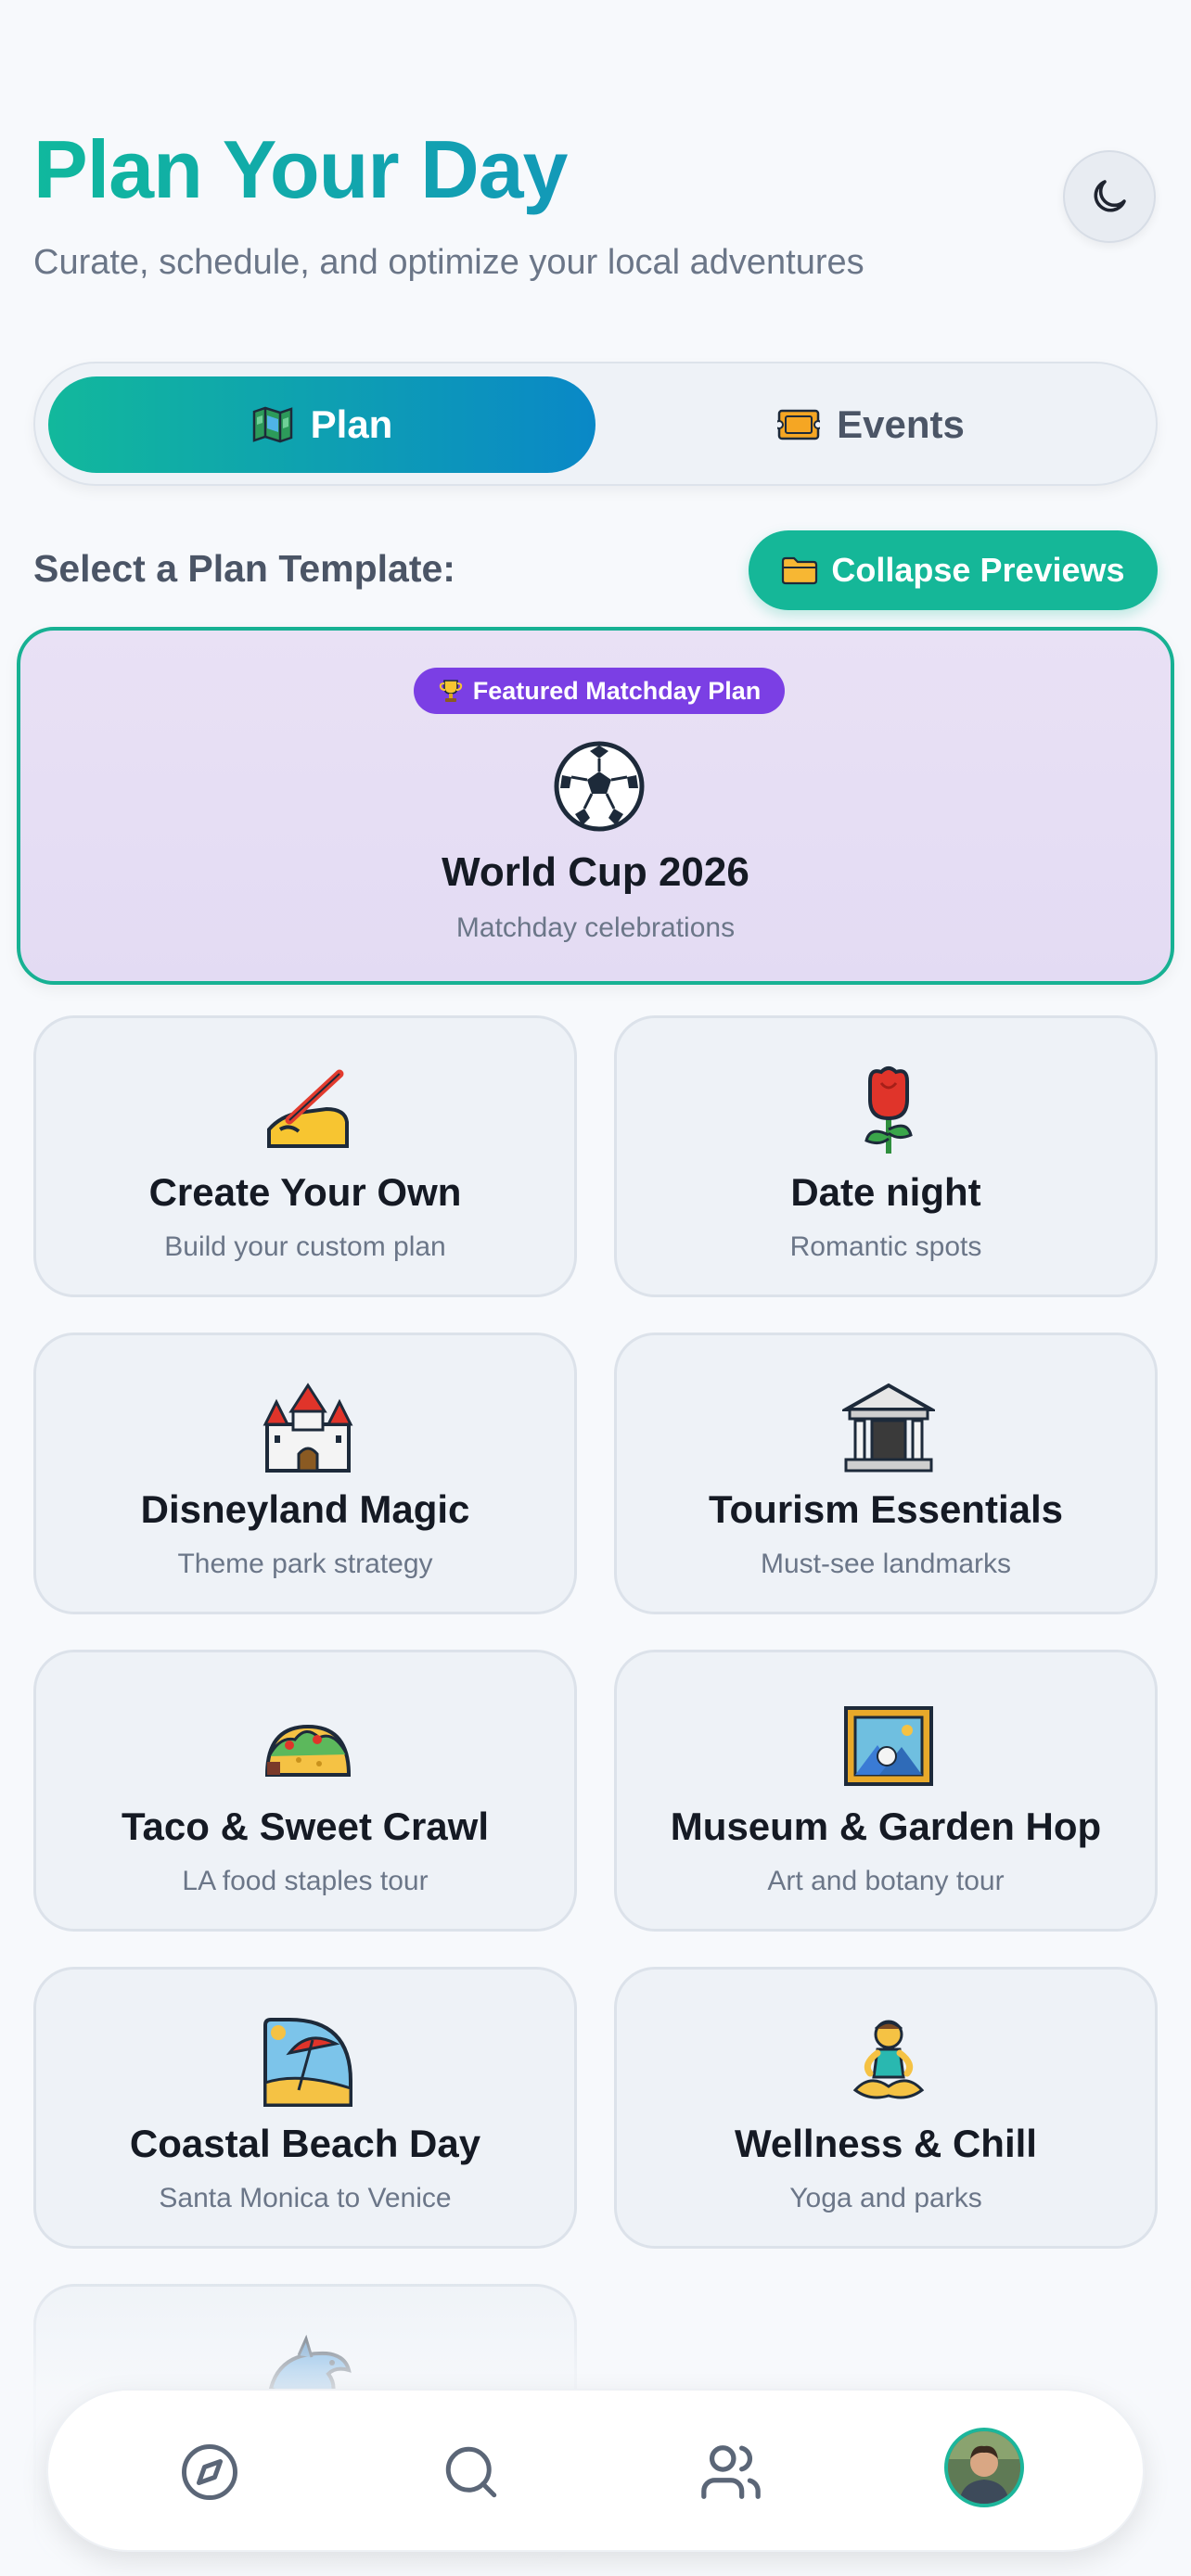  What do you see at coordinates (450, 691) in the screenshot?
I see `trophy-icon` at bounding box center [450, 691].